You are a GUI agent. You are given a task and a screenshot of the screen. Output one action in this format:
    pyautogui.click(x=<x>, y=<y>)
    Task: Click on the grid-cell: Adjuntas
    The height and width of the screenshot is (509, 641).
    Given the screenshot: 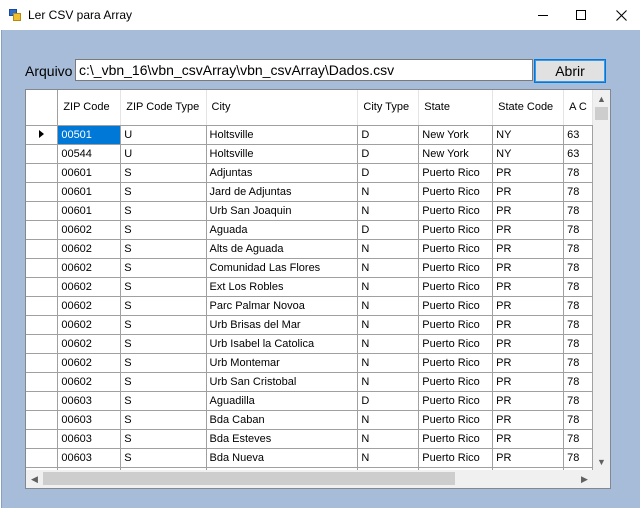 What is the action you would take?
    pyautogui.click(x=282, y=173)
    